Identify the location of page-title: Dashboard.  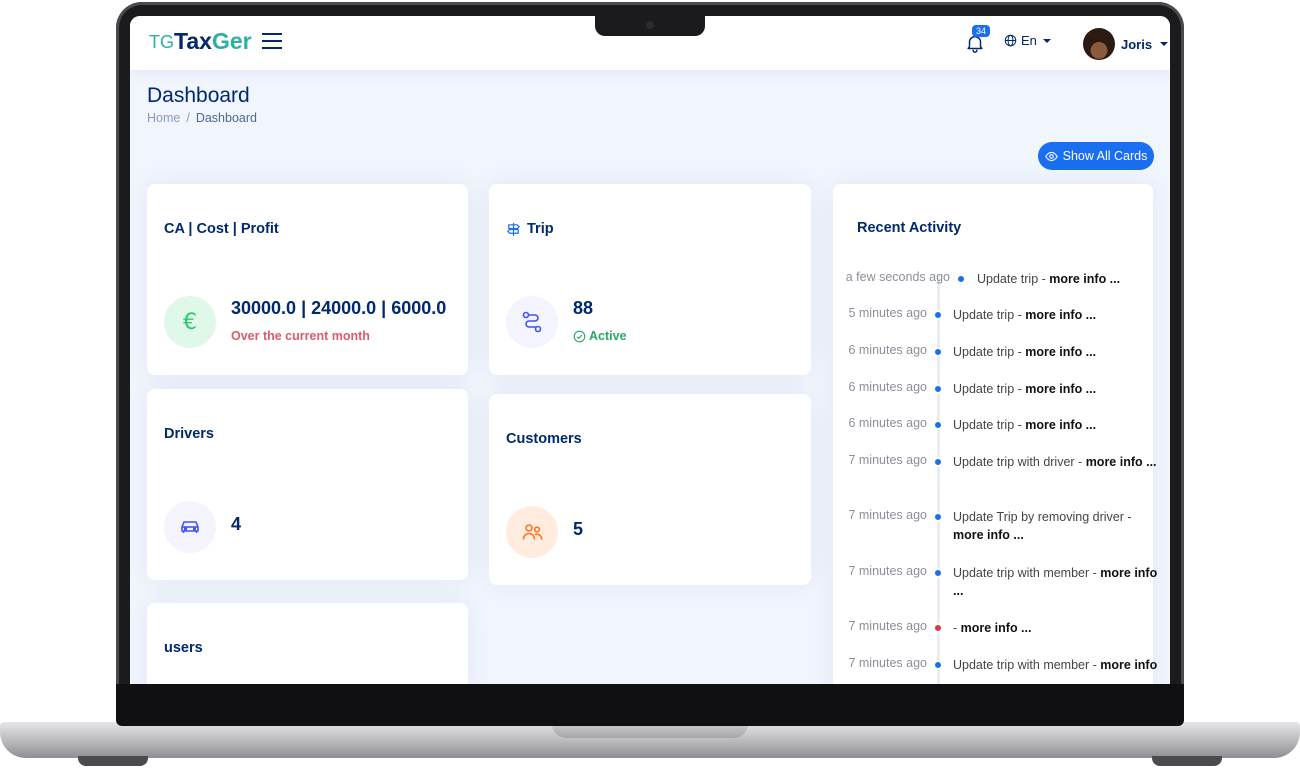
(198, 95).